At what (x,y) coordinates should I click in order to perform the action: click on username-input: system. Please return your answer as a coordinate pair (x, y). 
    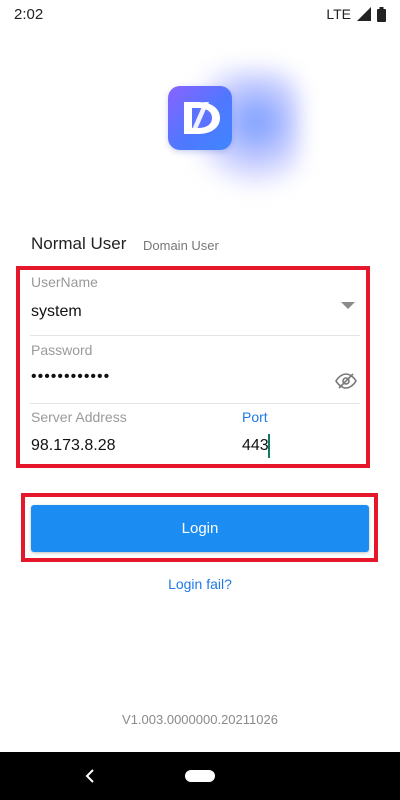
    Looking at the image, I should click on (56, 312).